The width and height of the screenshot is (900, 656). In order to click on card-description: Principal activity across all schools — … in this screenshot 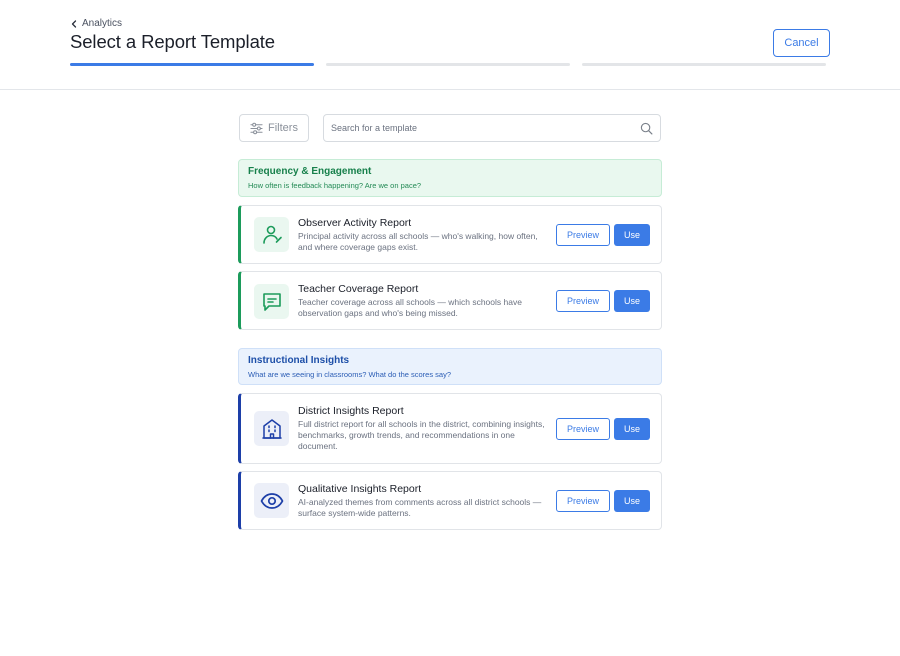, I will do `click(418, 241)`.